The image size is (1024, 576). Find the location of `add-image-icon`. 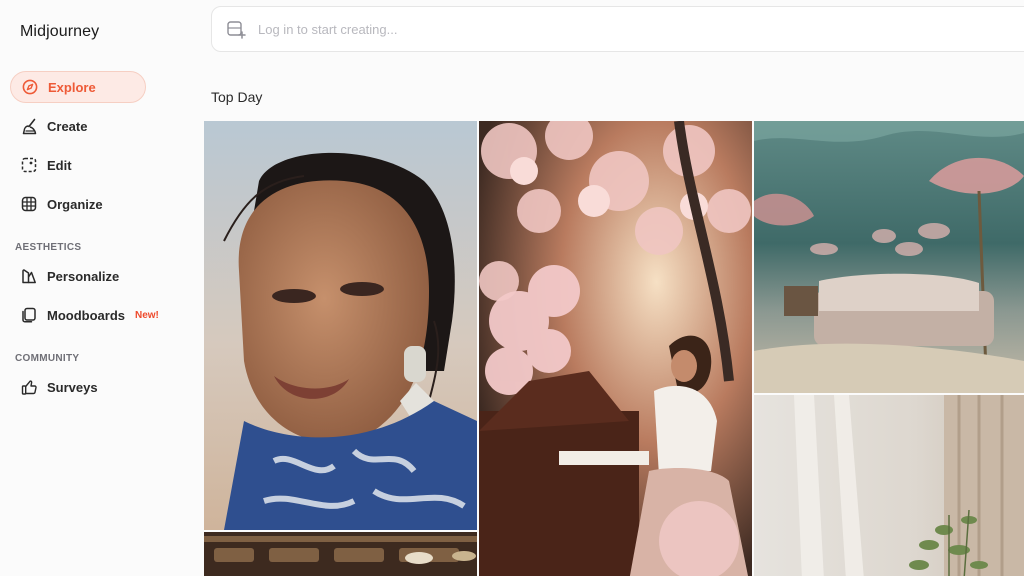

add-image-icon is located at coordinates (236, 29).